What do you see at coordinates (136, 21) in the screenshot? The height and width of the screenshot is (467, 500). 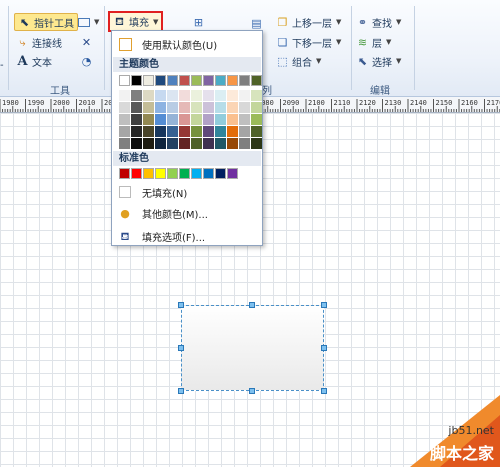 I see `fill-button: ⛾ 填充 ▼` at bounding box center [136, 21].